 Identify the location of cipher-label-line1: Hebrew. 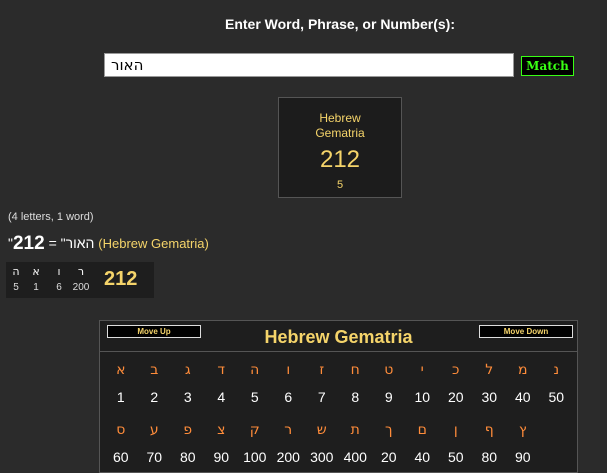
(340, 118).